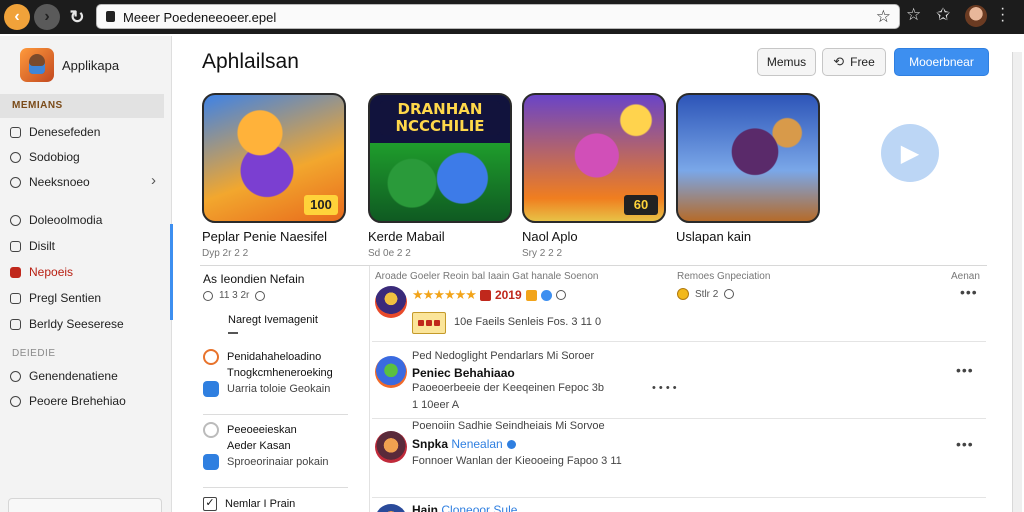 The image size is (1024, 512). Describe the element at coordinates (883, 17) in the screenshot. I see `bookmark-star-icon: ☆` at that location.